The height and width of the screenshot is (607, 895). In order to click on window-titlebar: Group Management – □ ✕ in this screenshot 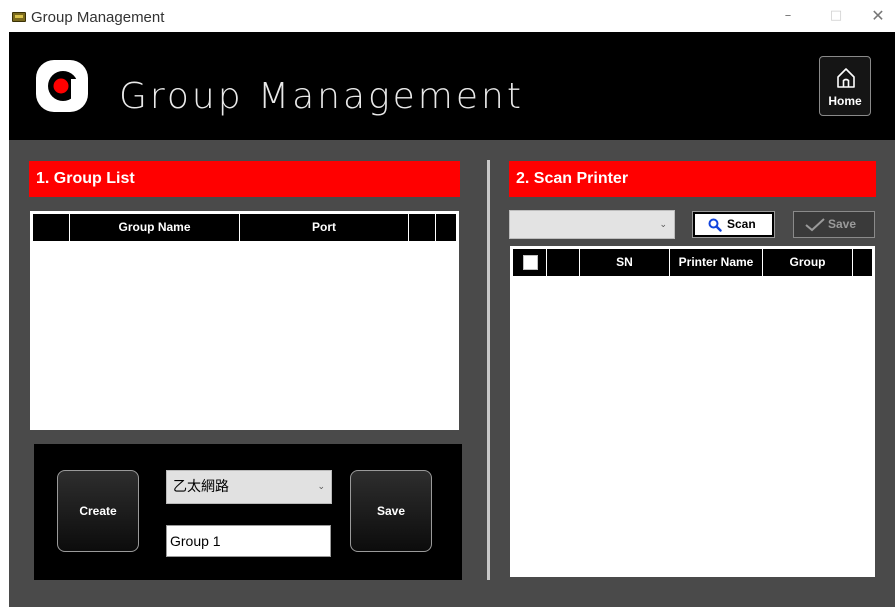, I will do `click(447, 16)`.